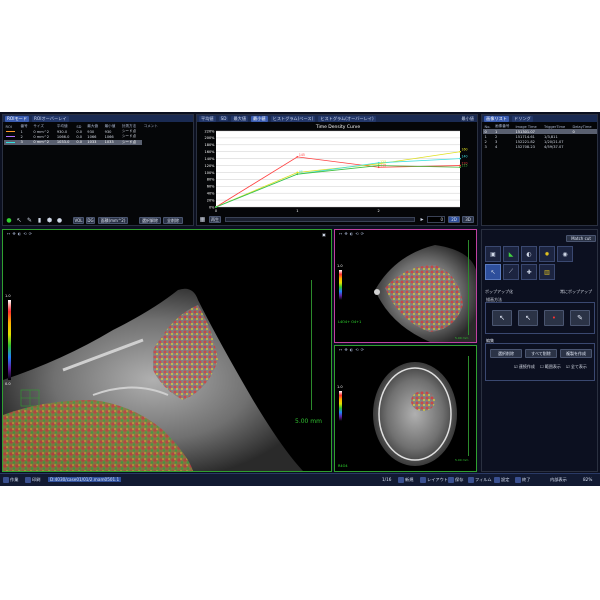 Image resolution: width=600 pixels, height=600 pixels. Describe the element at coordinates (511, 254) in the screenshot. I see `curve-icon: ◣` at that location.